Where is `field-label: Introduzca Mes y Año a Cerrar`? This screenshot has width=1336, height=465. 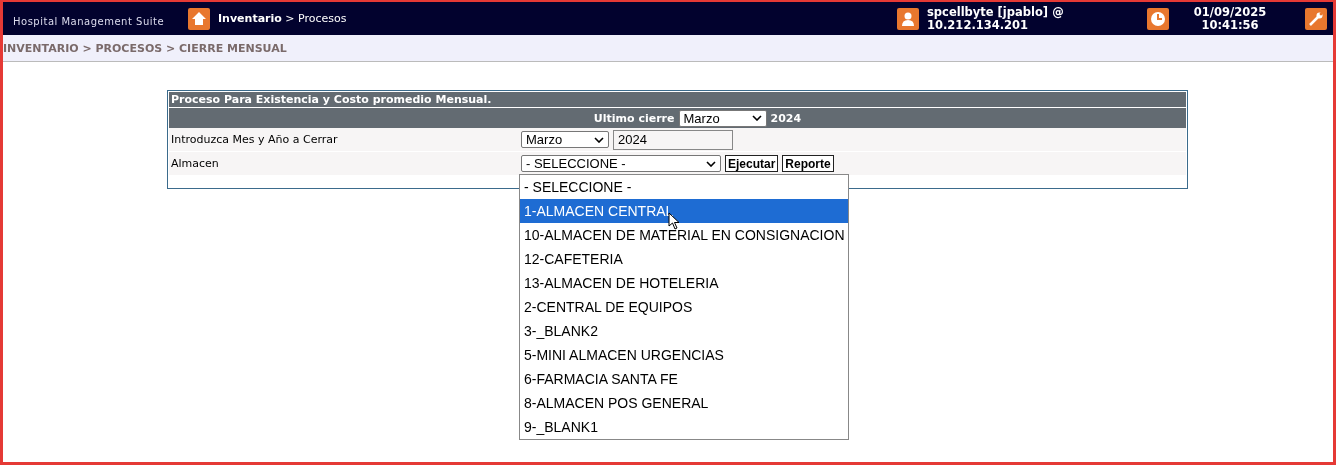
field-label: Introduzca Mes y Año a Cerrar is located at coordinates (254, 139).